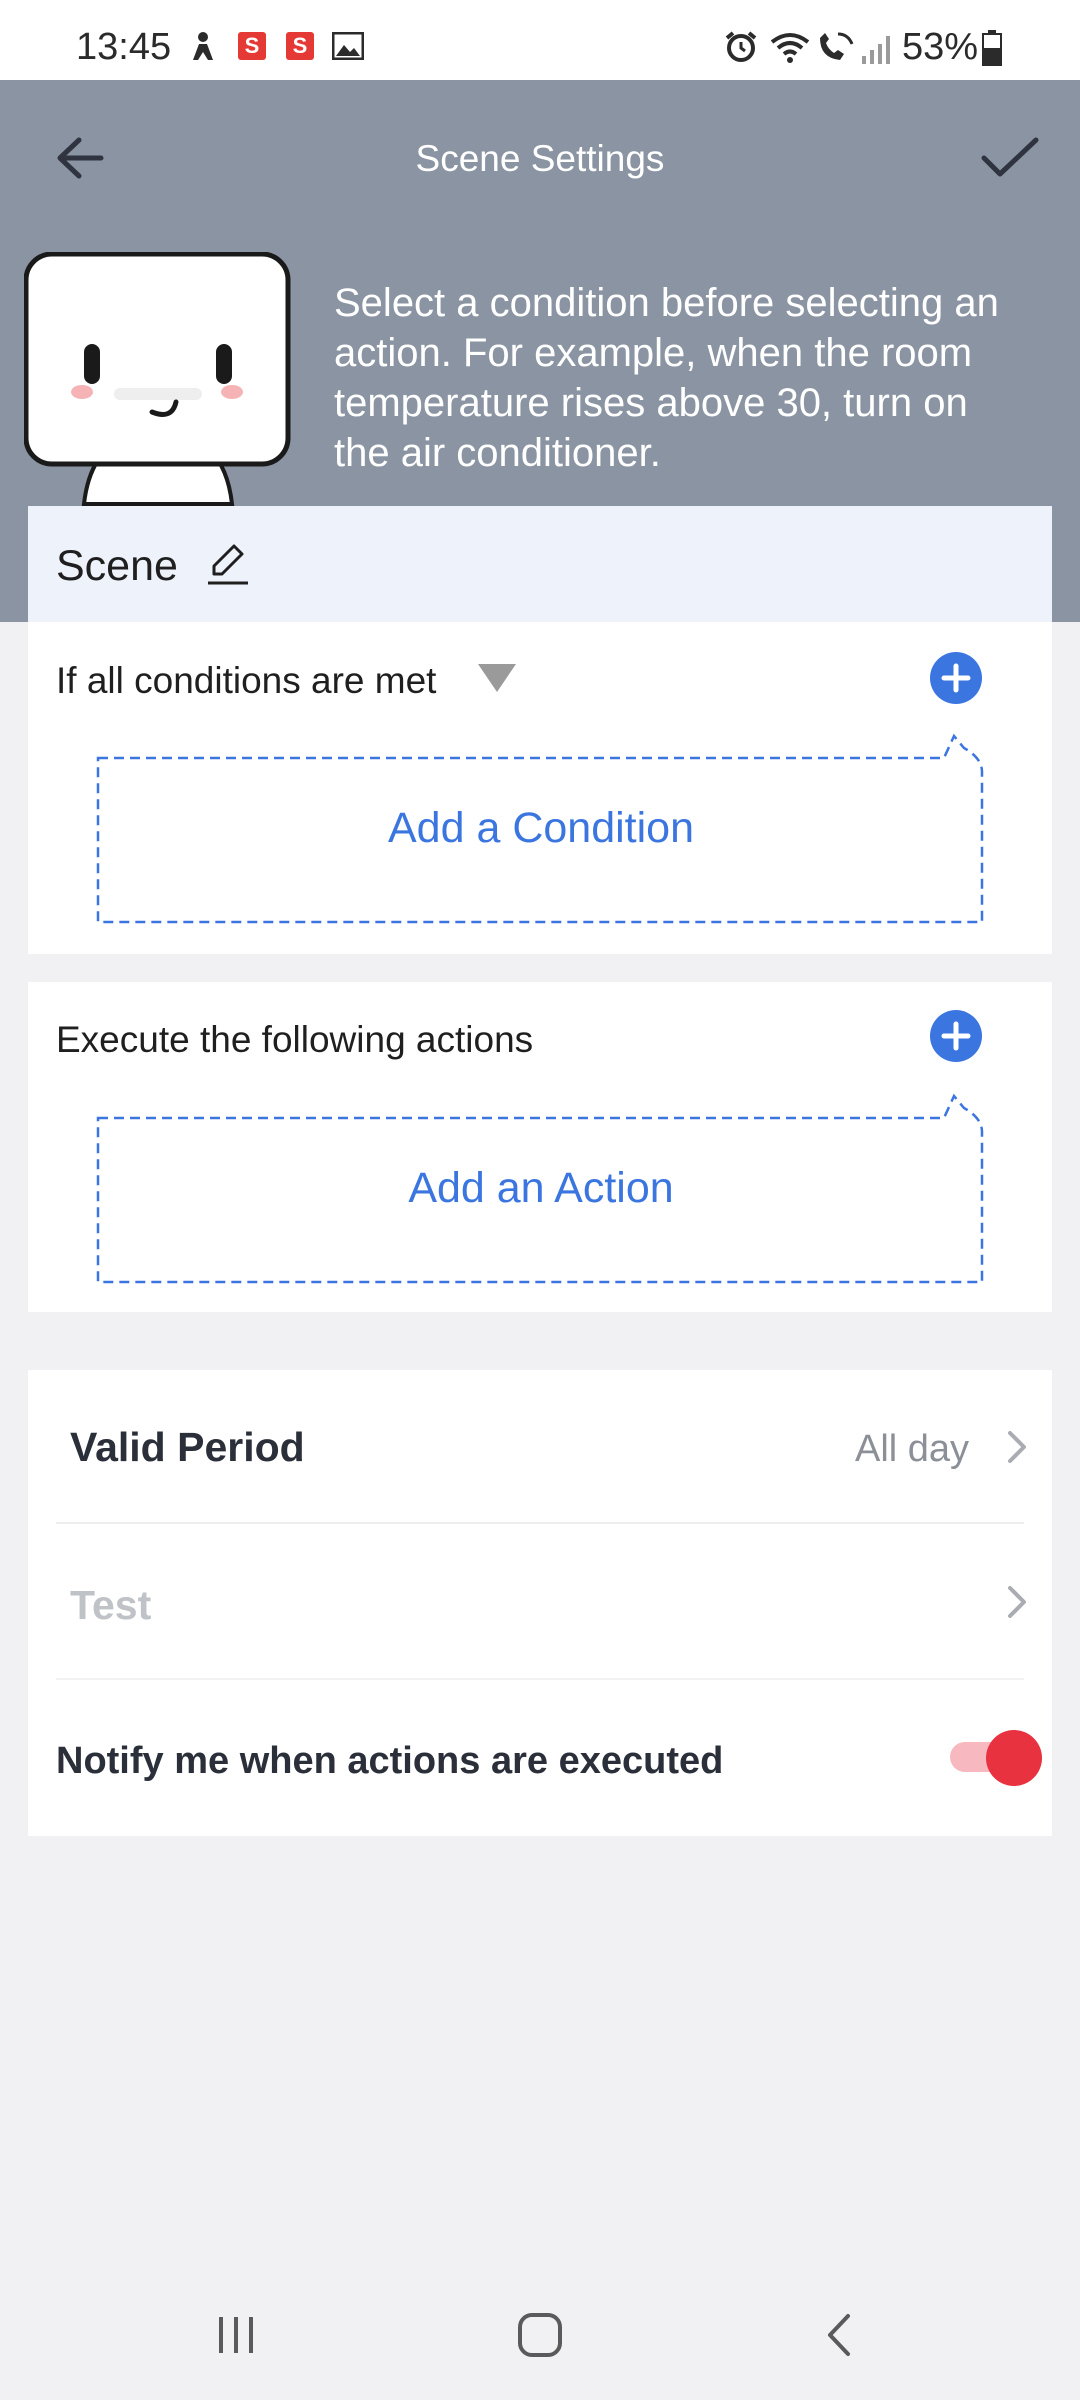 The image size is (1080, 2400). I want to click on page-title: Scene Settings, so click(540, 158).